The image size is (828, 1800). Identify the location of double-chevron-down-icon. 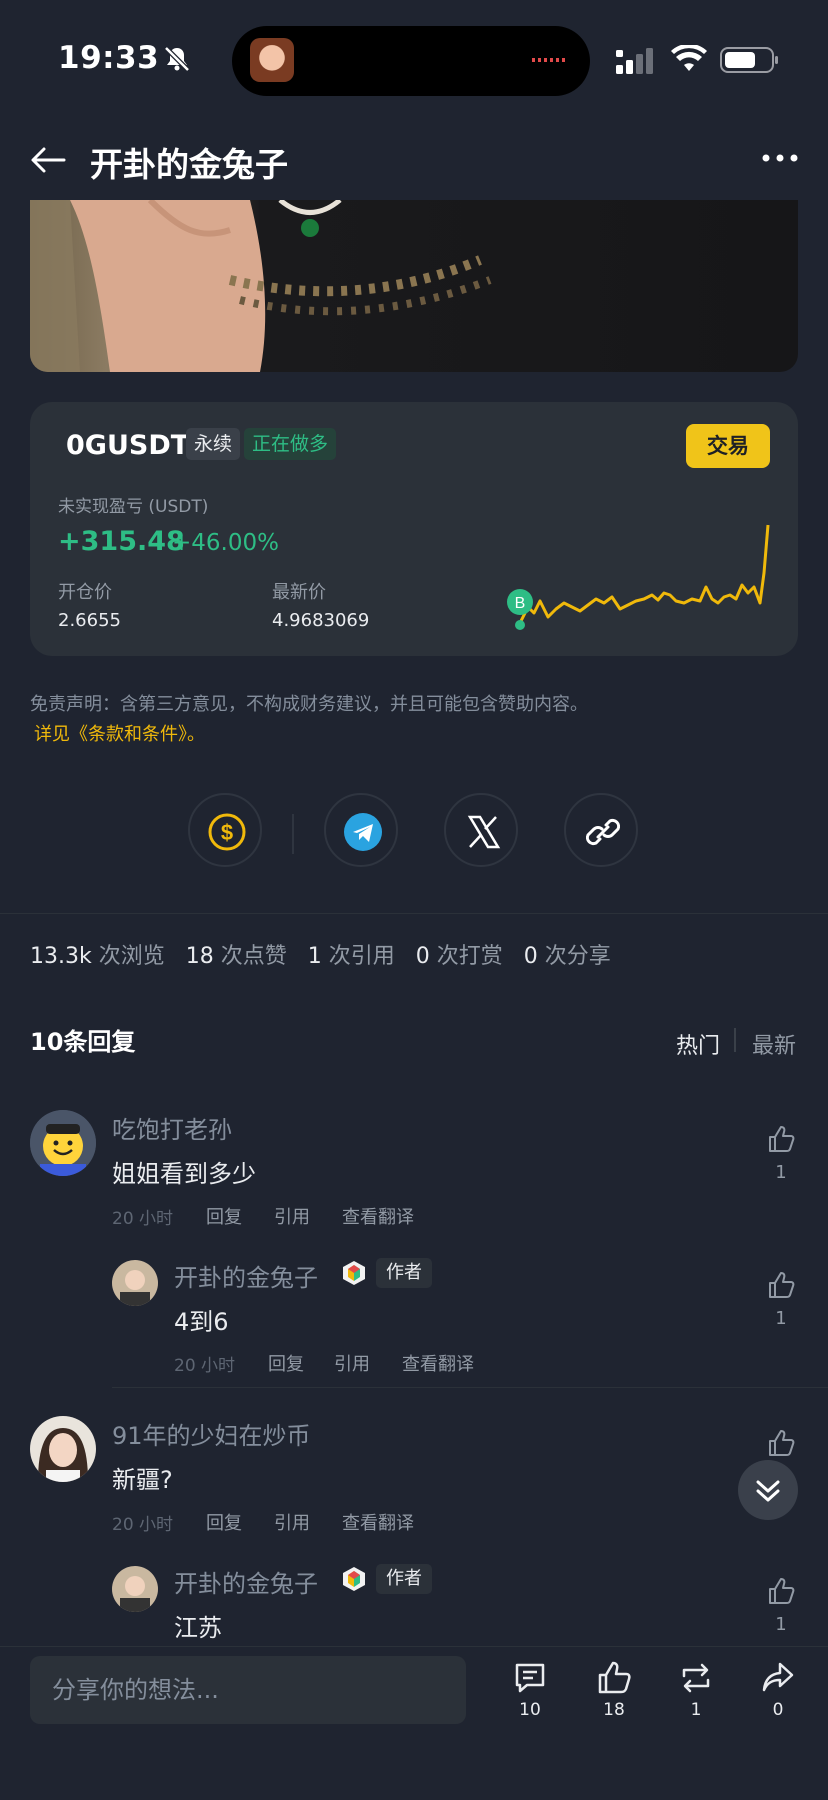
(768, 1491).